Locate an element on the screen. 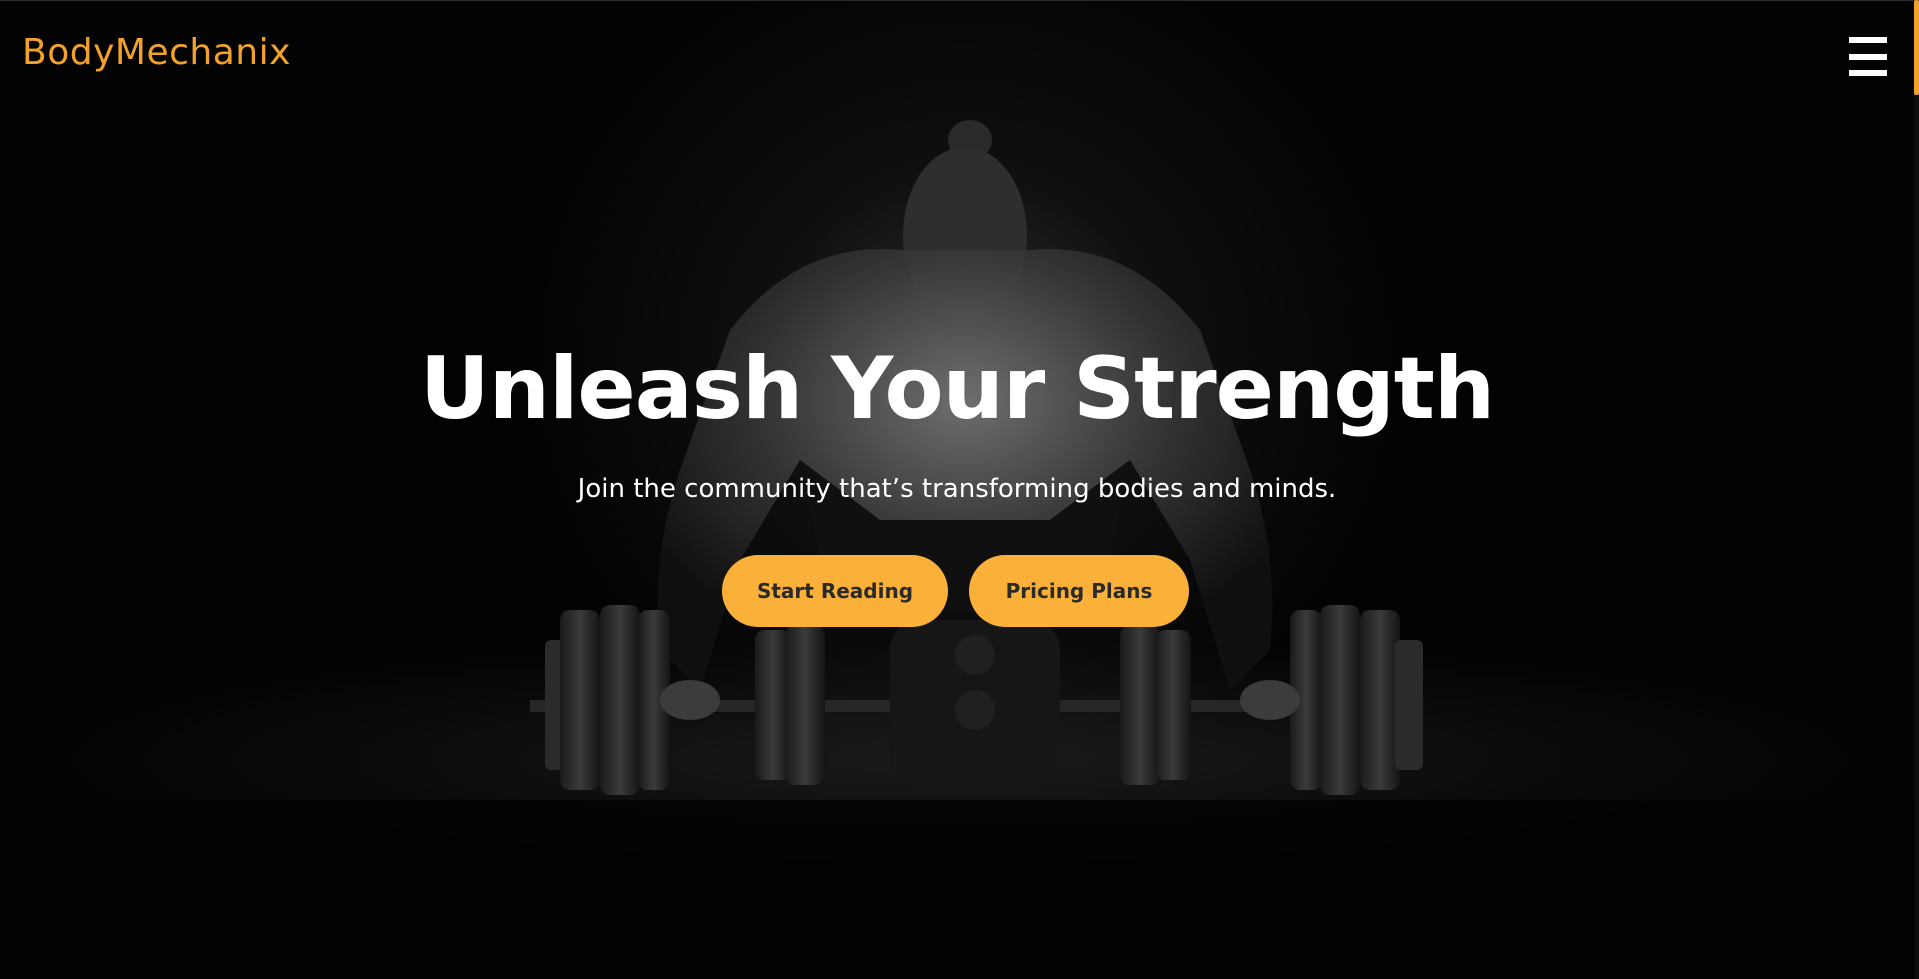  top-navigation-bar: BodyMechanix is located at coordinates (957, 50).